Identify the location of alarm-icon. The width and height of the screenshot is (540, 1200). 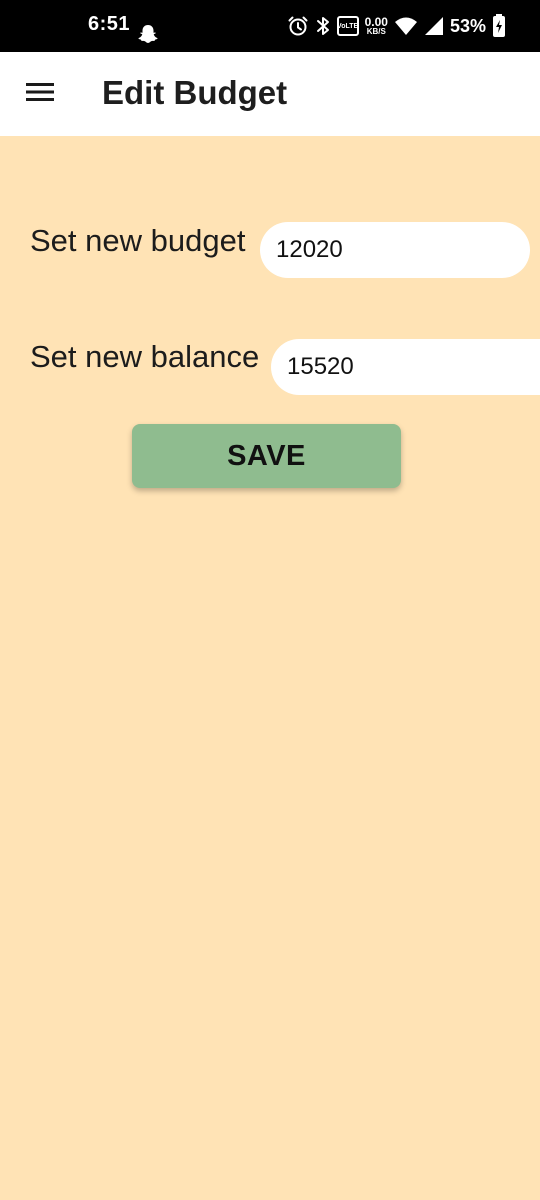
(298, 26).